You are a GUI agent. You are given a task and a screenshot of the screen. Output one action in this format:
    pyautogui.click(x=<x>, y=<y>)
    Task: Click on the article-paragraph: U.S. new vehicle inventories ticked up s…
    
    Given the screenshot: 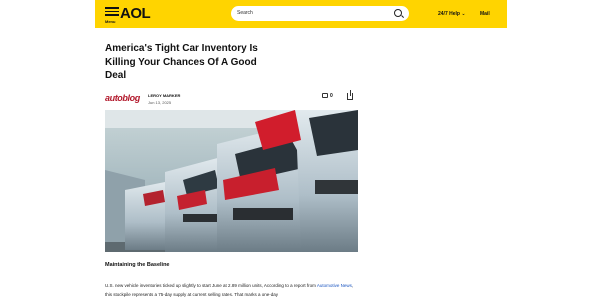 What is the action you would take?
    pyautogui.click(x=230, y=290)
    